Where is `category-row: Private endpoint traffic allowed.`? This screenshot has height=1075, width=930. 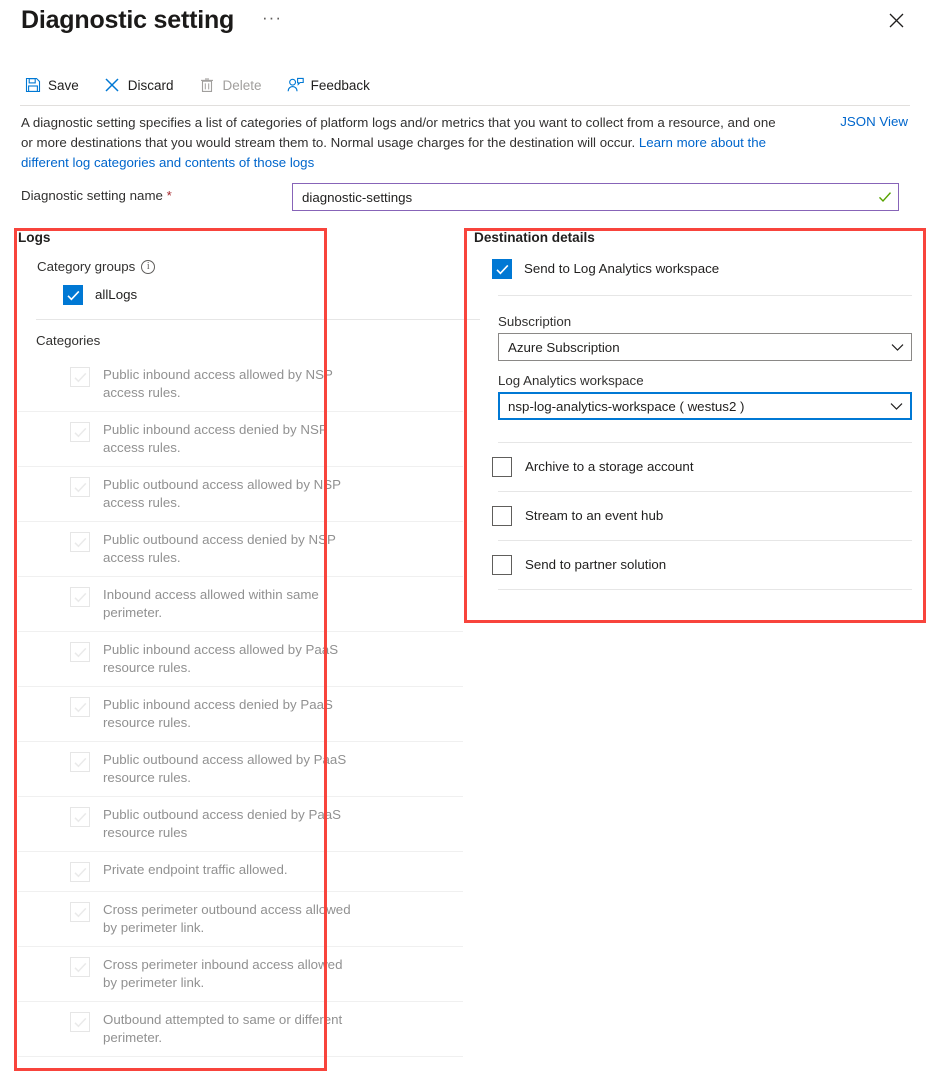
category-row: Private endpoint traffic allowed. is located at coordinates (240, 872).